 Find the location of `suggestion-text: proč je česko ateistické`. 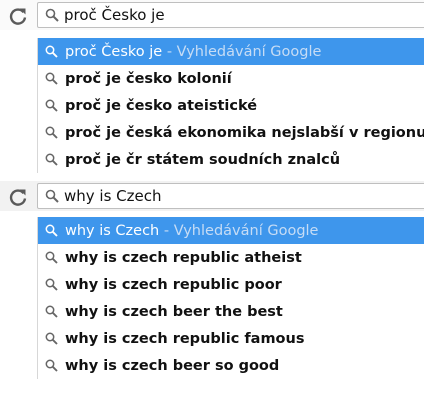

suggestion-text: proč je česko ateistické is located at coordinates (161, 106).